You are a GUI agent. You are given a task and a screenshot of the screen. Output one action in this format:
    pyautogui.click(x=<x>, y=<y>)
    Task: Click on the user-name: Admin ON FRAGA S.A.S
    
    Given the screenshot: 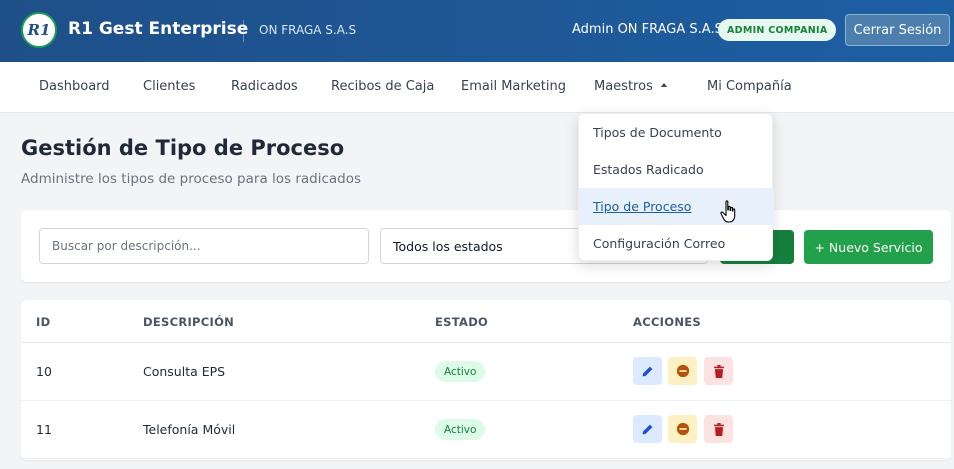 What is the action you would take?
    pyautogui.click(x=647, y=29)
    